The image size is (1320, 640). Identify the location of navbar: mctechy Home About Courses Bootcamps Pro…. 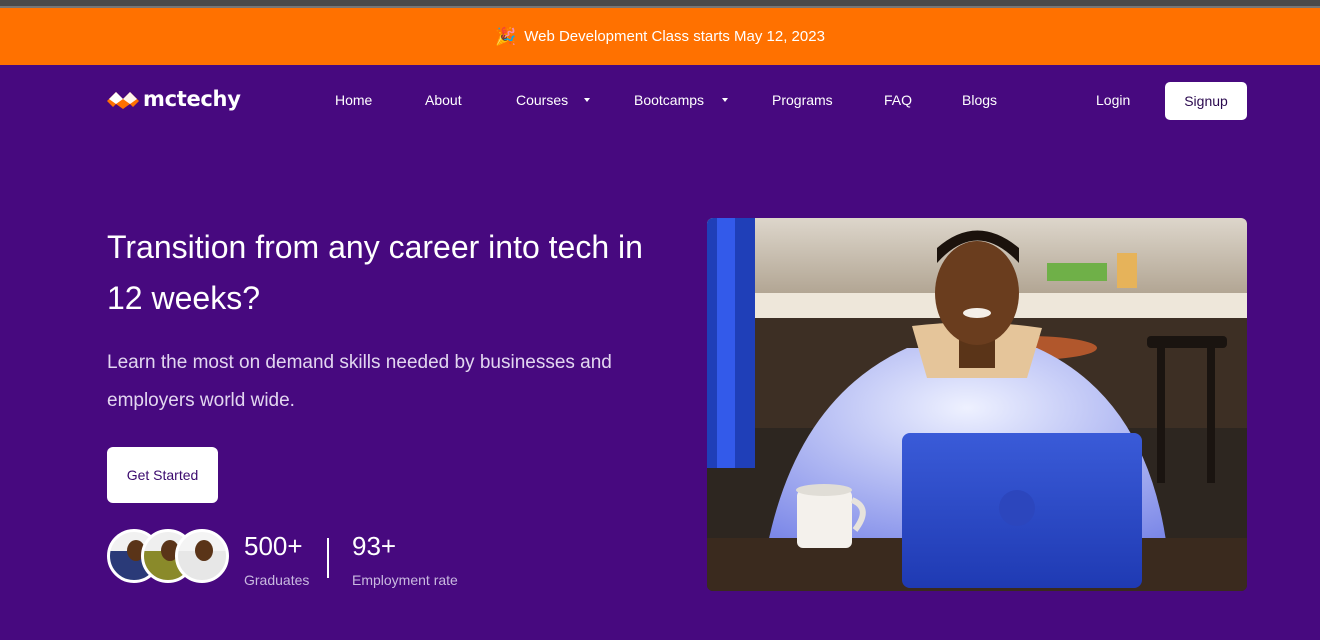
(660, 100).